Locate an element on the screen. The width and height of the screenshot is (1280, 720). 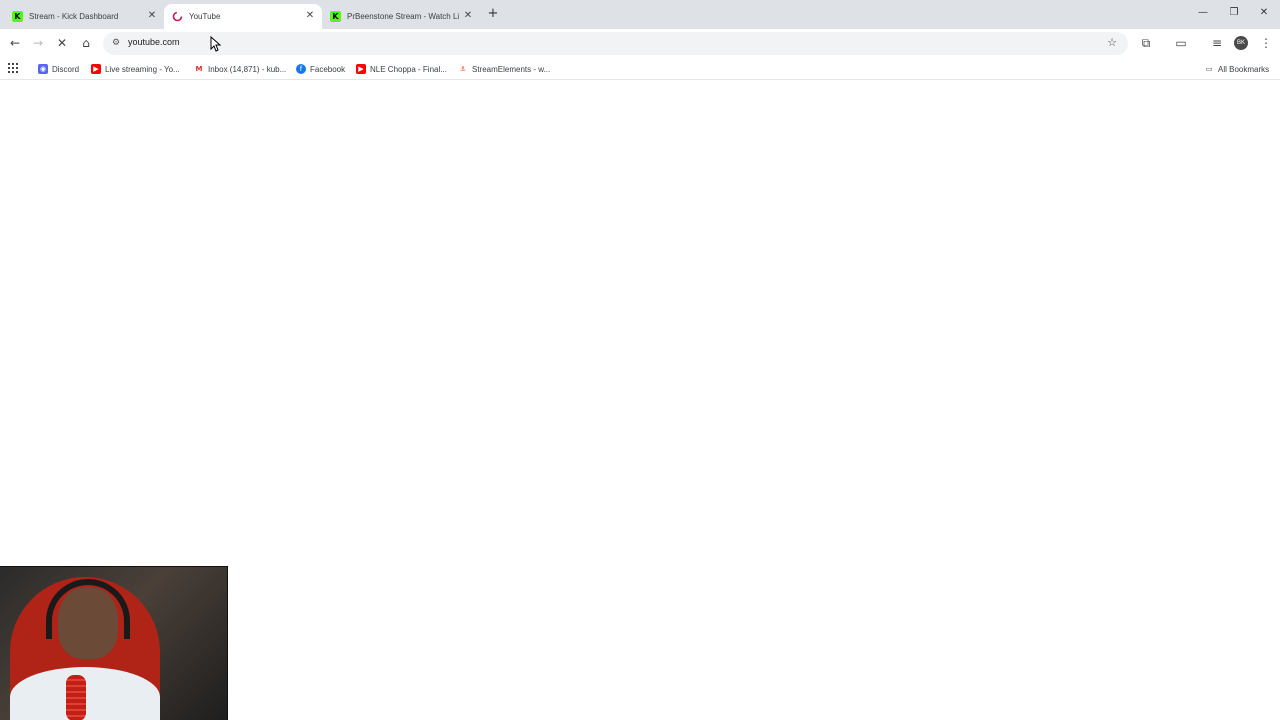
bookmark-label: Discord is located at coordinates (66, 69).